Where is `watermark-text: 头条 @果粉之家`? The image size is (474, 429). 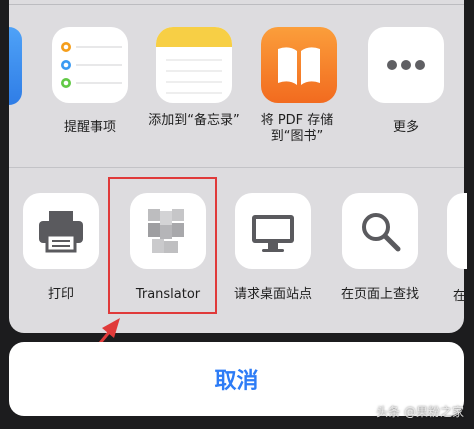
watermark-text: 头条 @果粉之家 is located at coordinates (420, 412).